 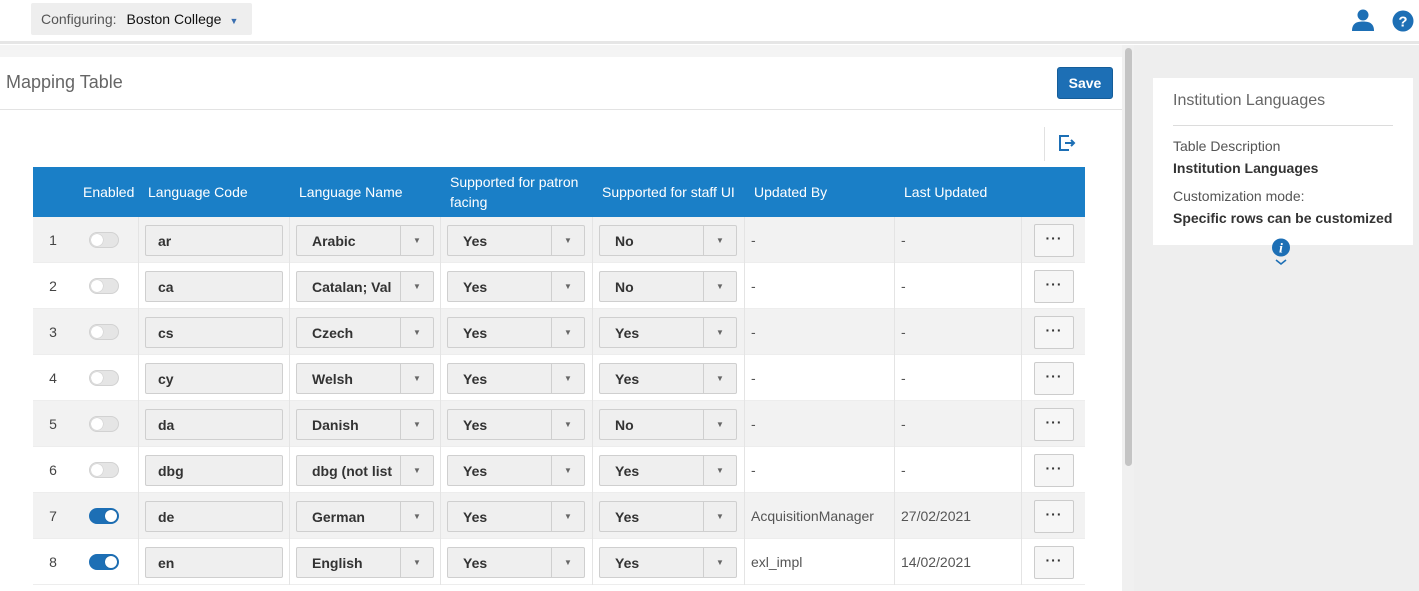 What do you see at coordinates (1085, 83) in the screenshot?
I see `save-button: Save` at bounding box center [1085, 83].